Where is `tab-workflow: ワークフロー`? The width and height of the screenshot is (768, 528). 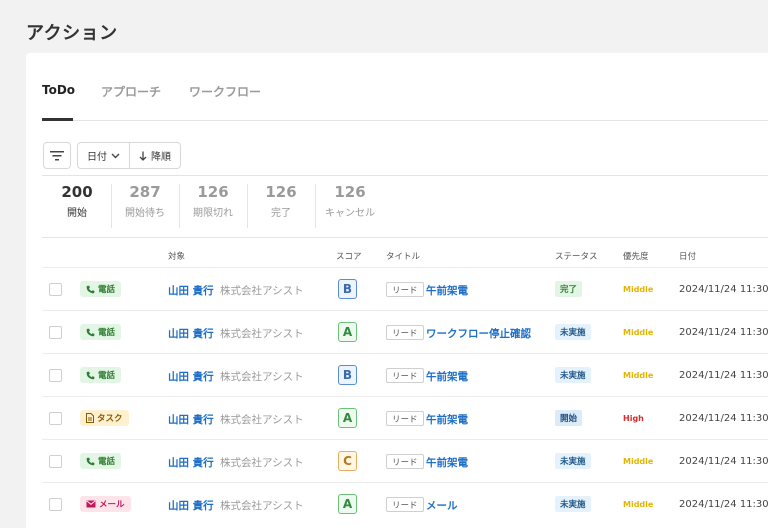 tab-workflow: ワークフロー is located at coordinates (225, 91).